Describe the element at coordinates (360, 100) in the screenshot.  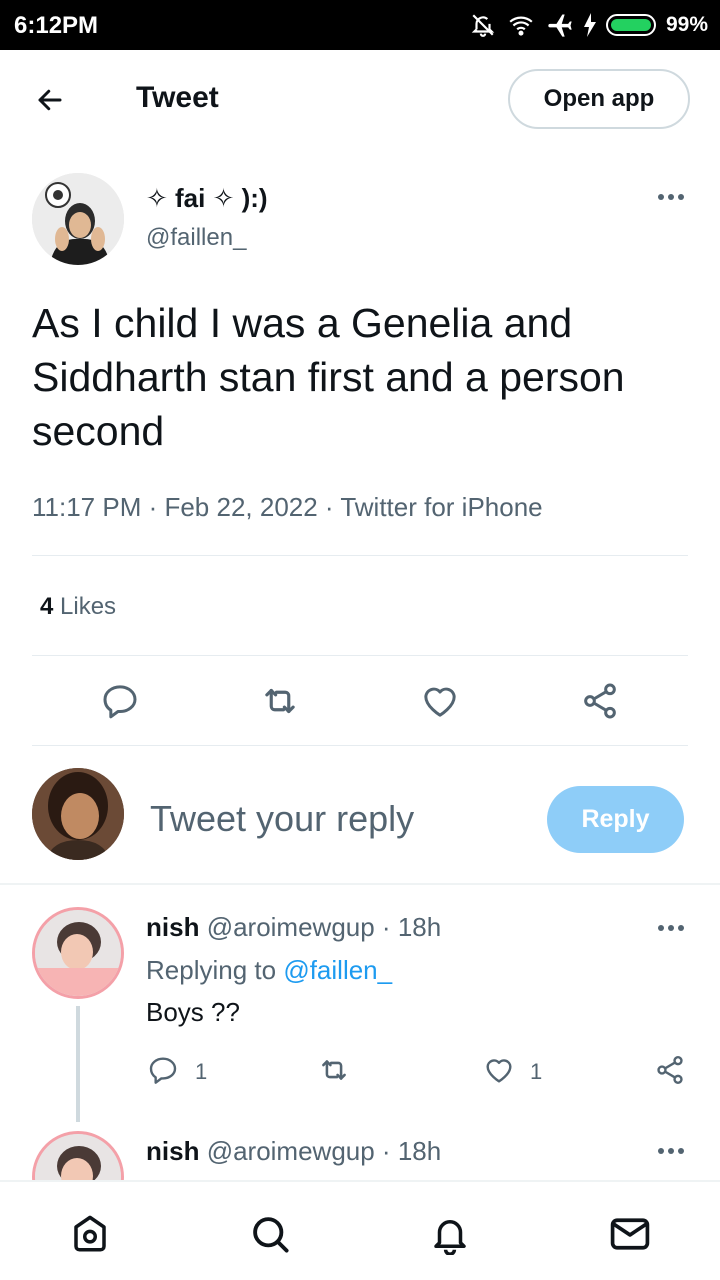
I see `top-bar: Tweet Open app` at that location.